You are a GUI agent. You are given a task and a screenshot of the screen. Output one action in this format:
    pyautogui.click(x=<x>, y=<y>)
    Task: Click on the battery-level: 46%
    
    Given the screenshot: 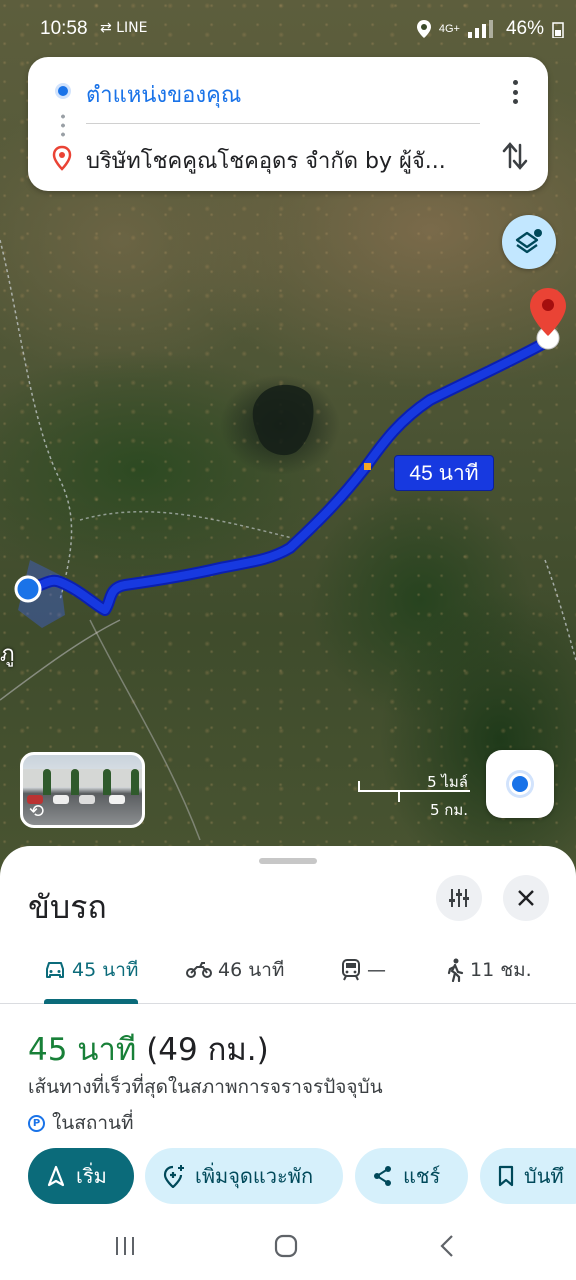 What is the action you would take?
    pyautogui.click(x=524, y=28)
    